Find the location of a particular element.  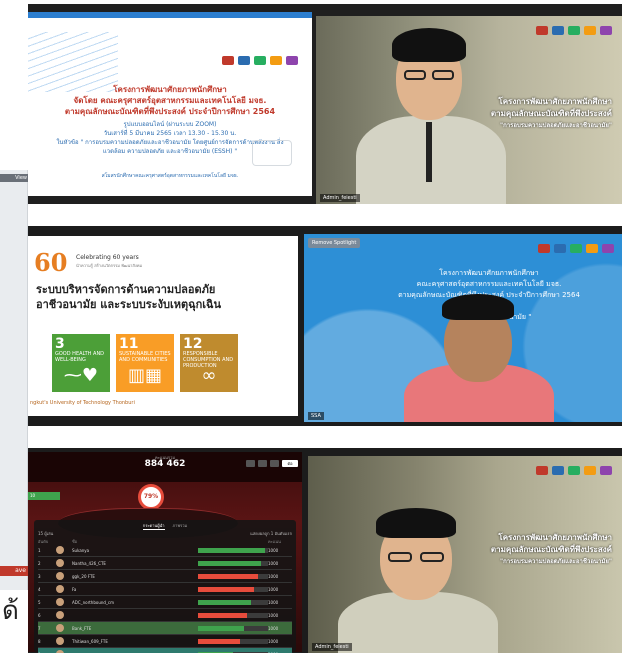

slide-heading-line: อาชีวอนามัย และระบบระงับเหตุฉุกเฉิน is located at coordinates (129, 304).